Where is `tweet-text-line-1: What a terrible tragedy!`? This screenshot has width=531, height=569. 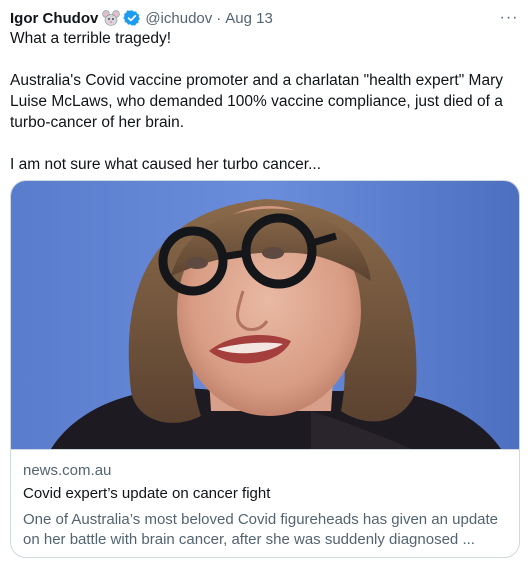 tweet-text-line-1: What a terrible tragedy! is located at coordinates (91, 38).